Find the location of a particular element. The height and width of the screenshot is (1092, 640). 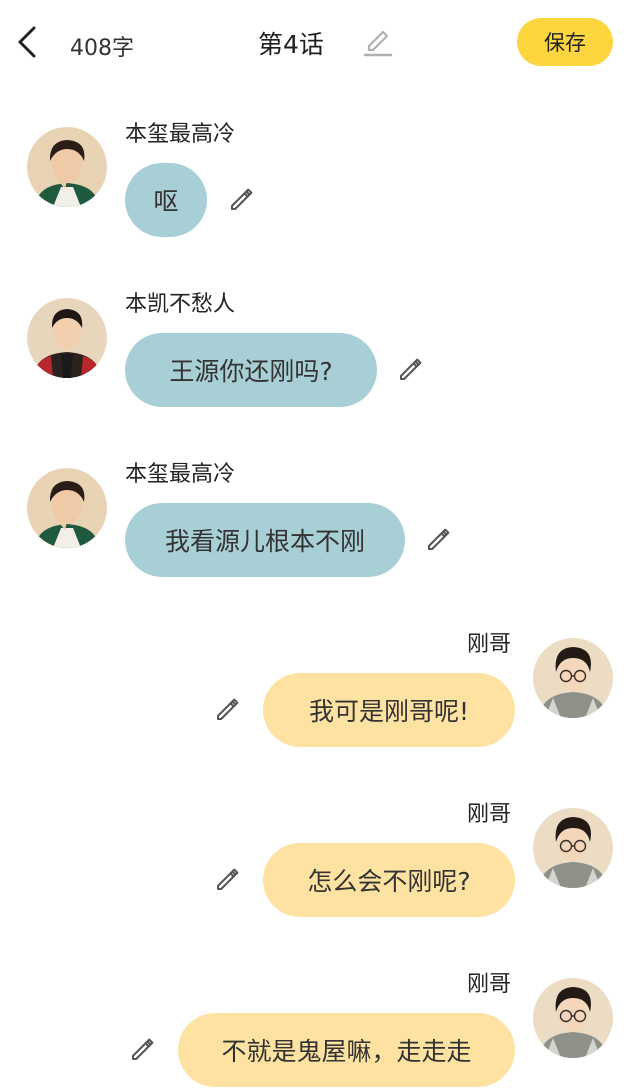

word-count: 408字 is located at coordinates (102, 48).